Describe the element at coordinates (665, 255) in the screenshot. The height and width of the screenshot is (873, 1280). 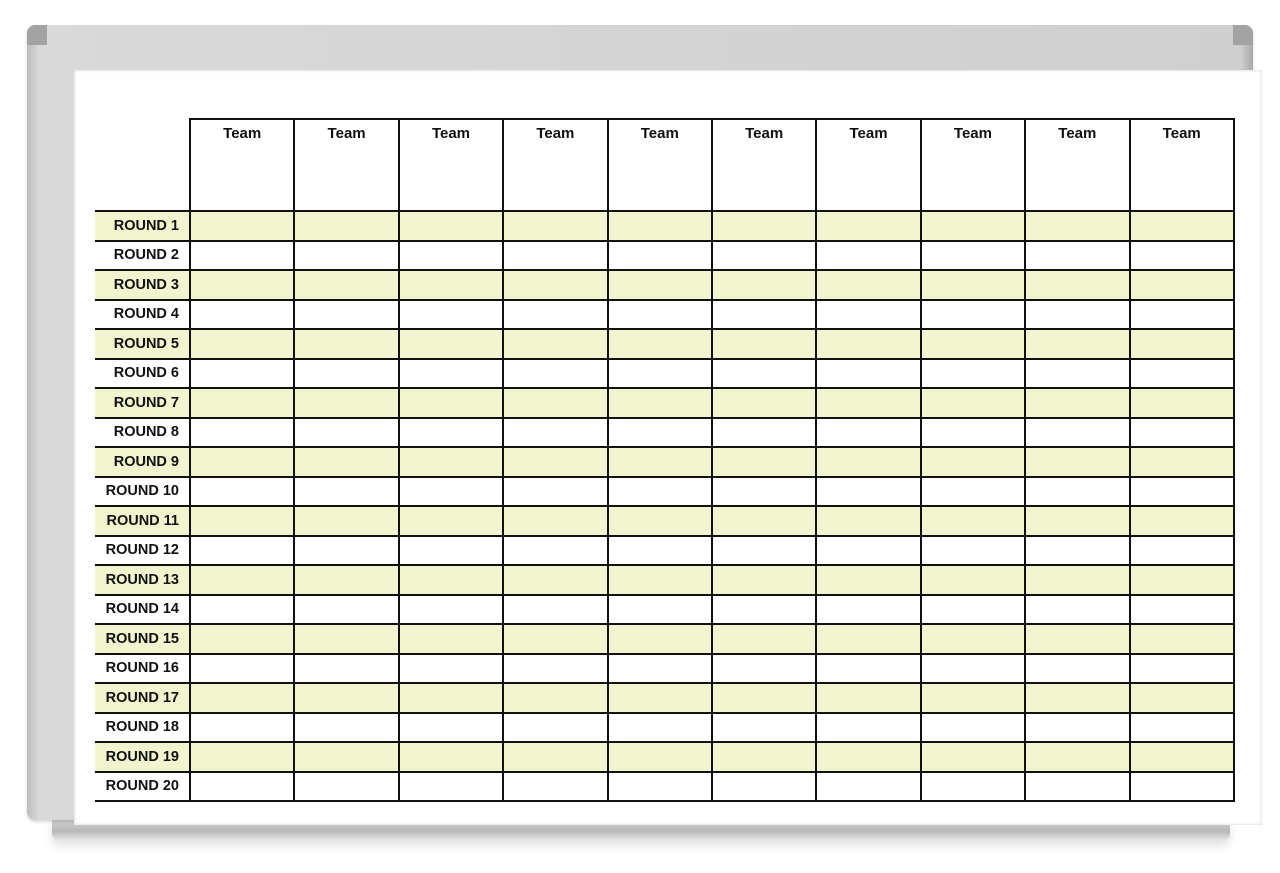
I see `round-row: ROUND 2` at that location.